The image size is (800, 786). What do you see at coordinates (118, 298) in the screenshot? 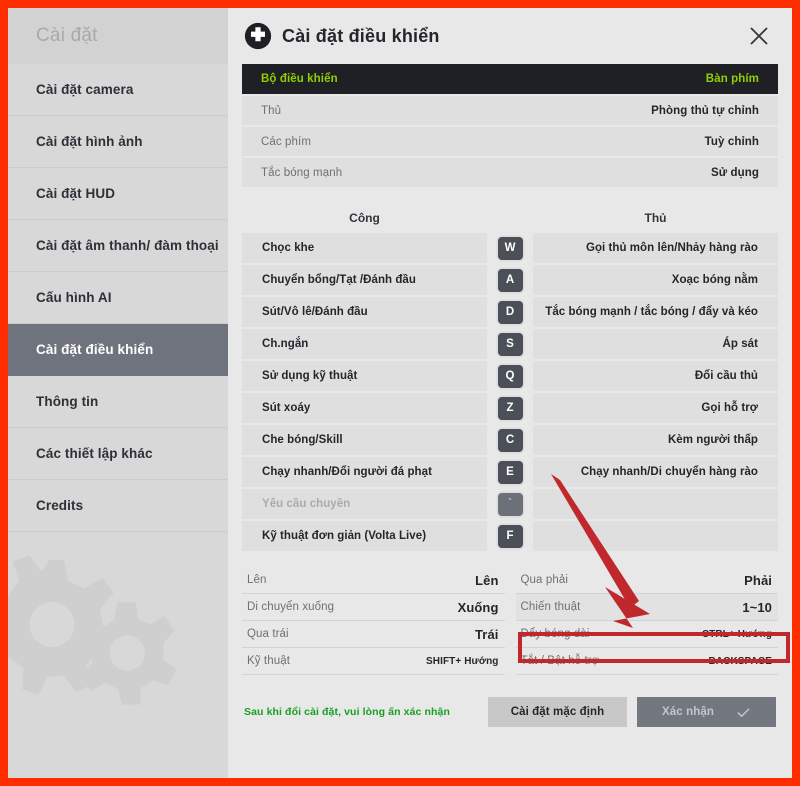
I see `sidebar-item-ai: Cấu hình AI` at bounding box center [118, 298].